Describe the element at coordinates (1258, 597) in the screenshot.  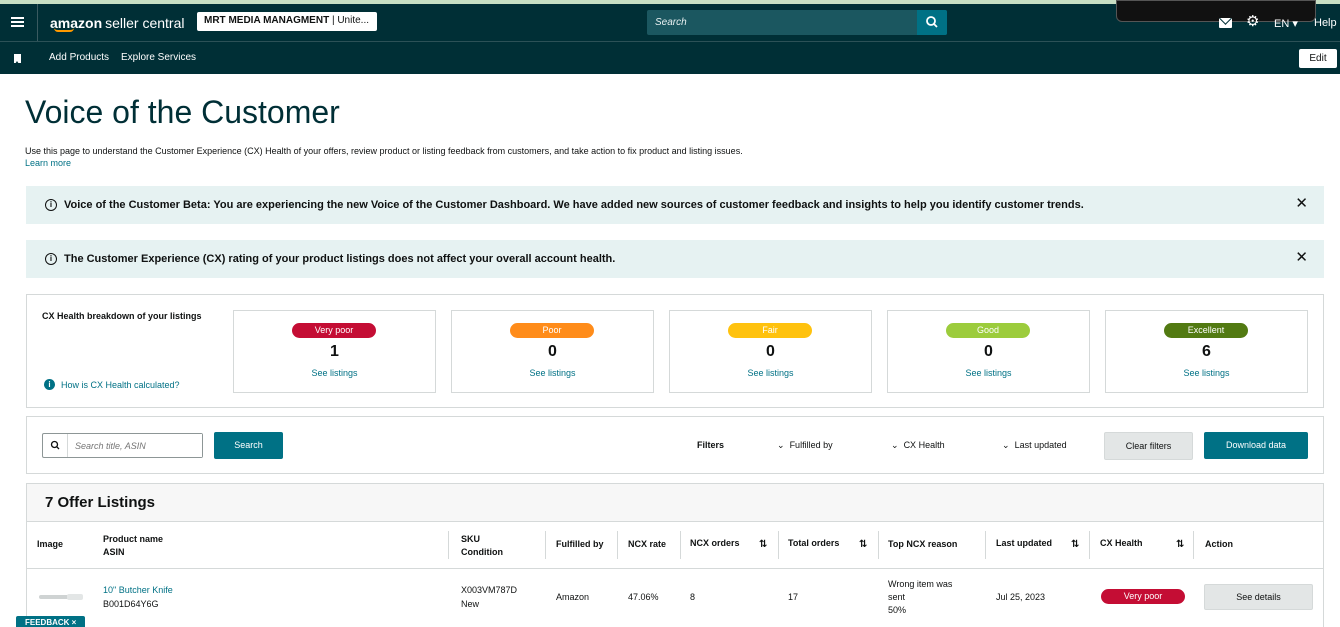
I see `see-details-button: See details` at that location.